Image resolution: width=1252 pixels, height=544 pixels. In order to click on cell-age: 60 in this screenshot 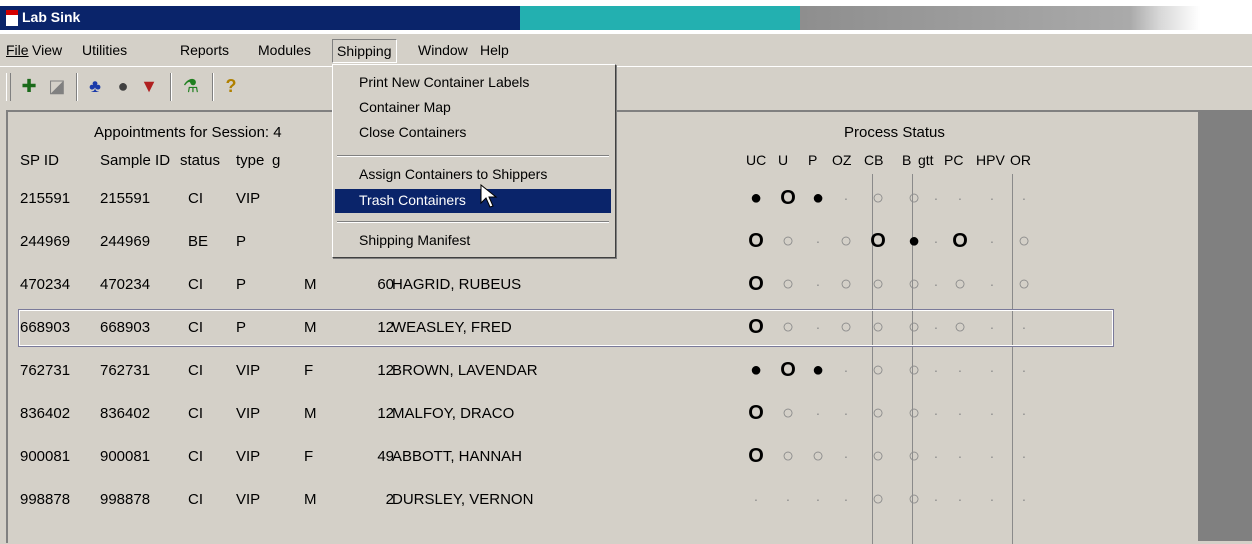, I will do `click(385, 284)`.